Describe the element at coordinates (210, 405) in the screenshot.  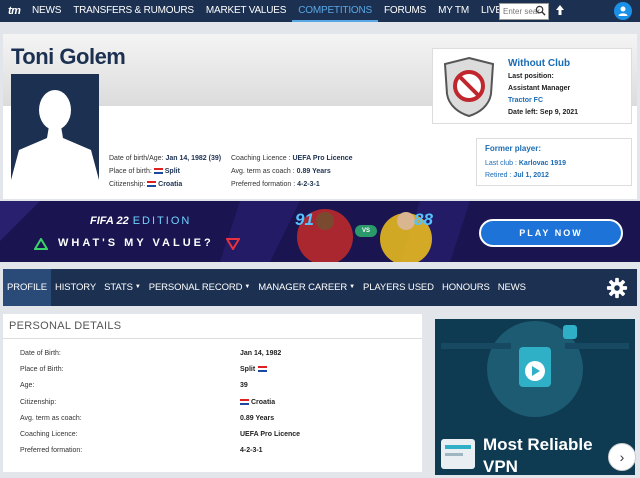
I see `details-row: Citizenship: Croatia` at that location.